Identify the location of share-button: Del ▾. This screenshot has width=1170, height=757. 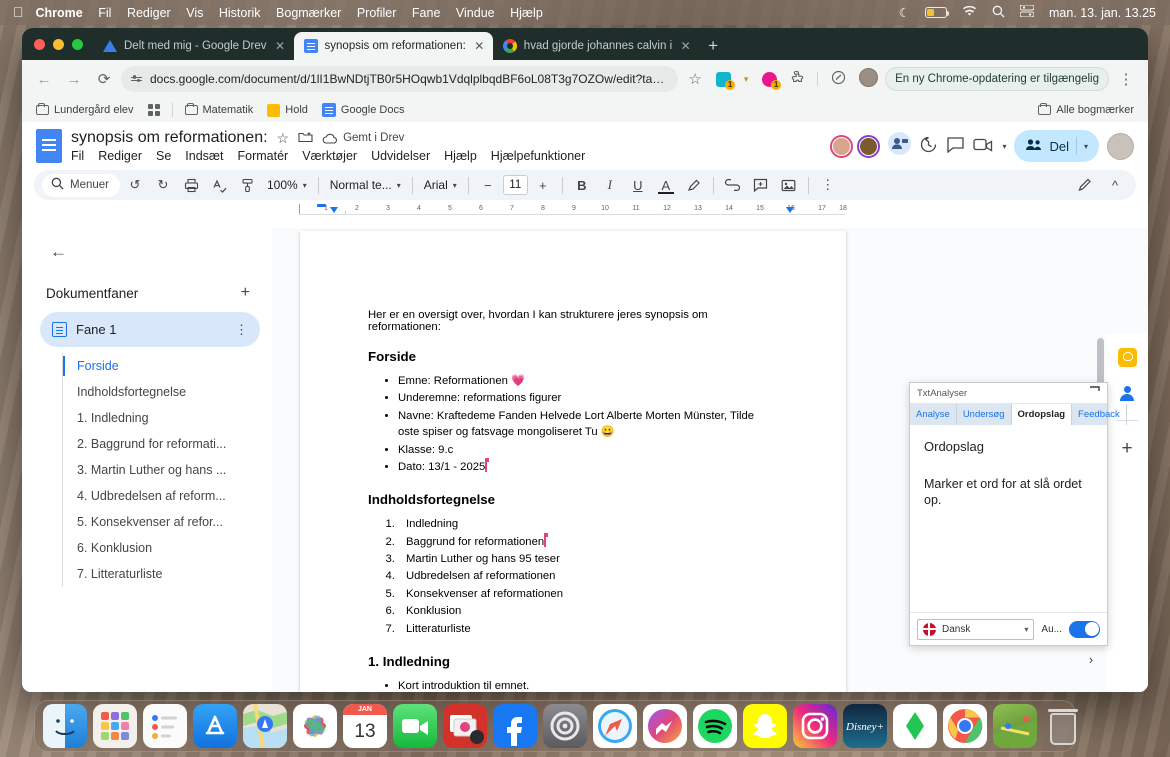
(1056, 146).